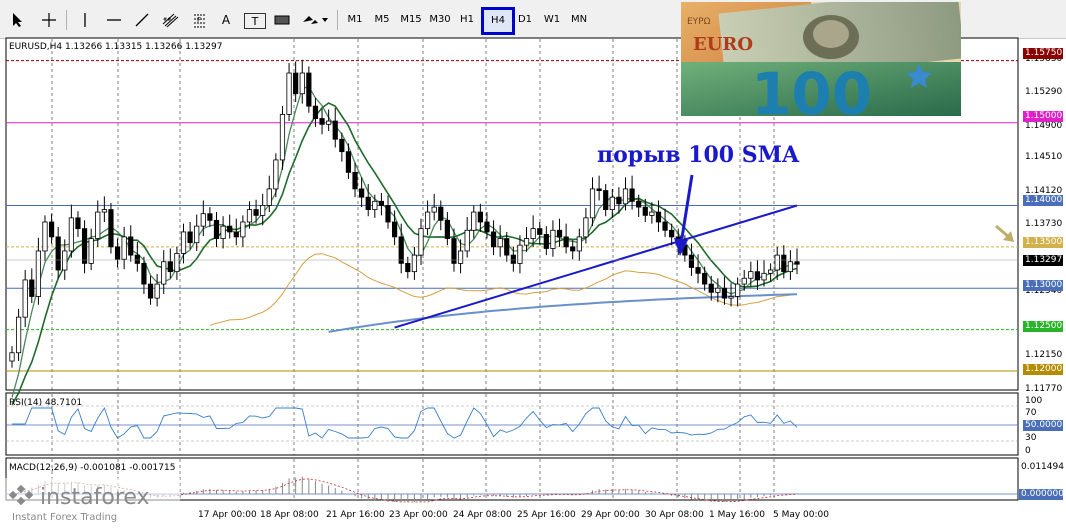 Image resolution: width=1066 pixels, height=528 pixels. Describe the element at coordinates (95, 497) in the screenshot. I see `logo-brand: instaforex` at that location.